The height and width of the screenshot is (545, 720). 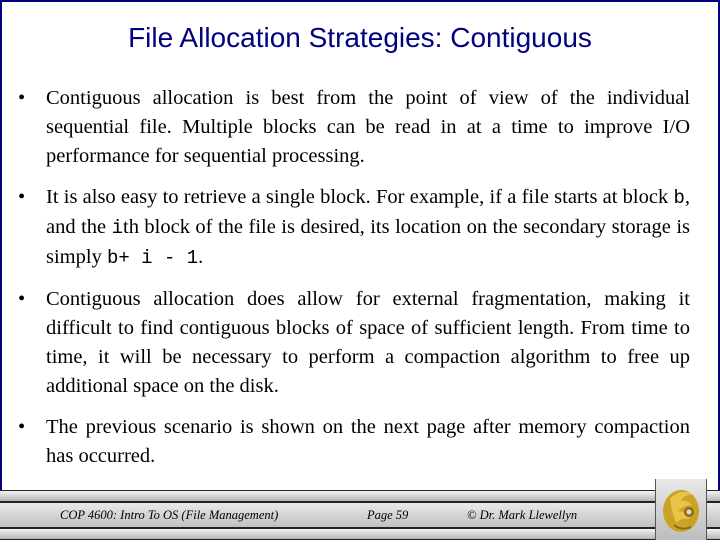 What do you see at coordinates (169, 515) in the screenshot?
I see `footer-course: COP 4600: Intro To OS (File Management)` at bounding box center [169, 515].